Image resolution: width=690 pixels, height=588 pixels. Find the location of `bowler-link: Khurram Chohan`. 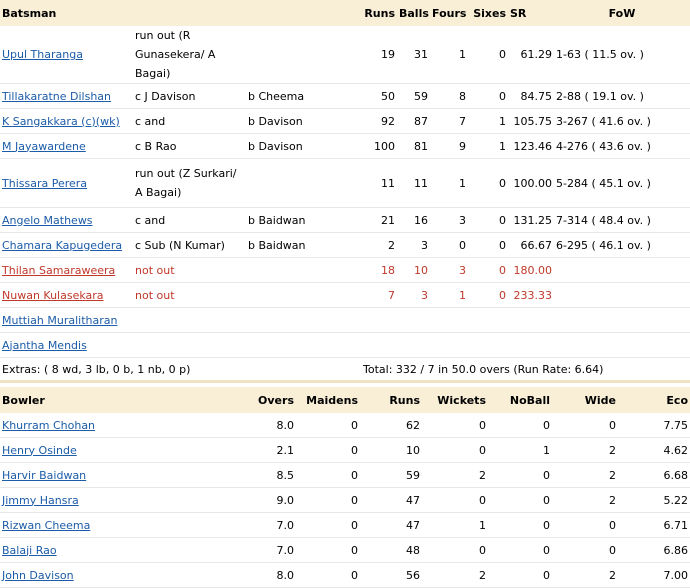

bowler-link: Khurram Chohan is located at coordinates (48, 425).